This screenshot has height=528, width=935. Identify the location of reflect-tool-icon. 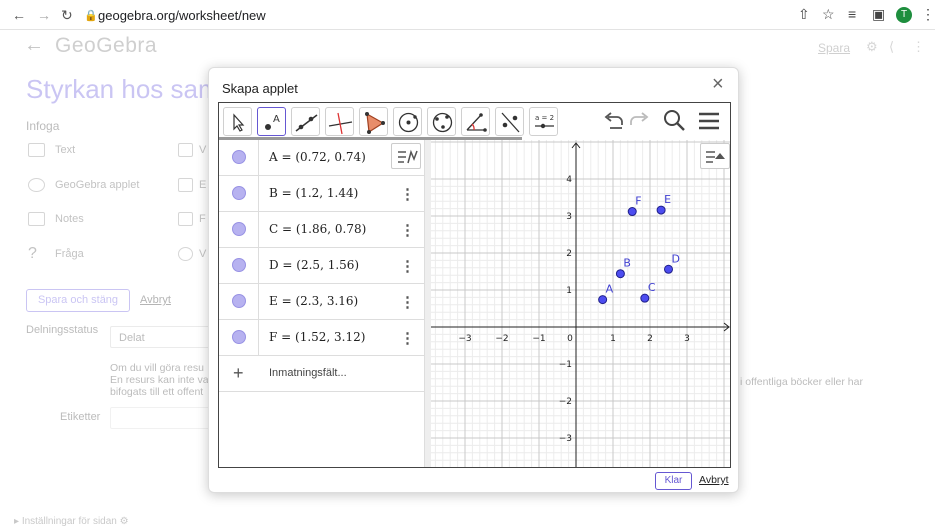
(510, 122).